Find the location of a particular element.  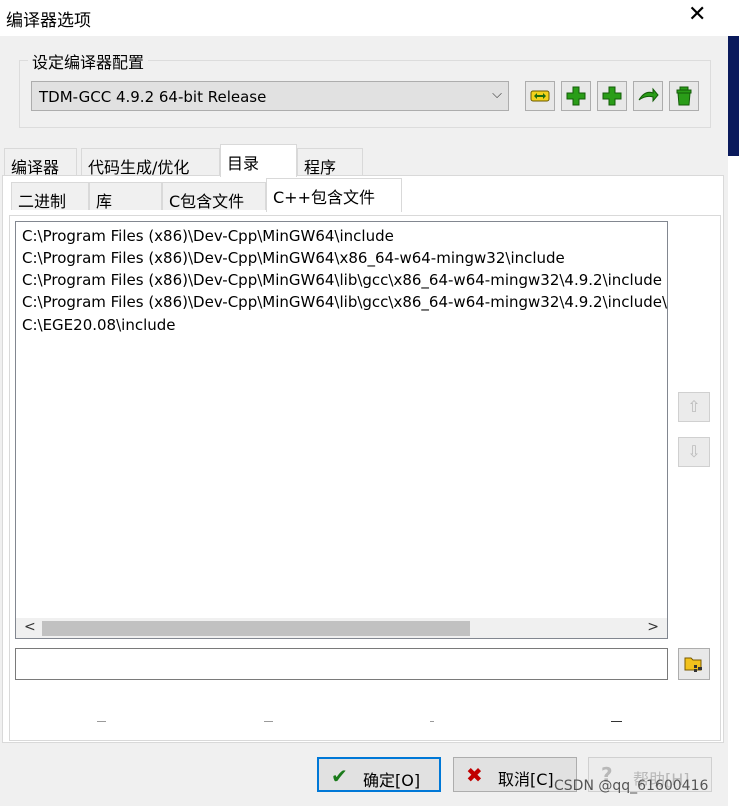

tab-codegen: 代码生成/优化 is located at coordinates (150, 162).